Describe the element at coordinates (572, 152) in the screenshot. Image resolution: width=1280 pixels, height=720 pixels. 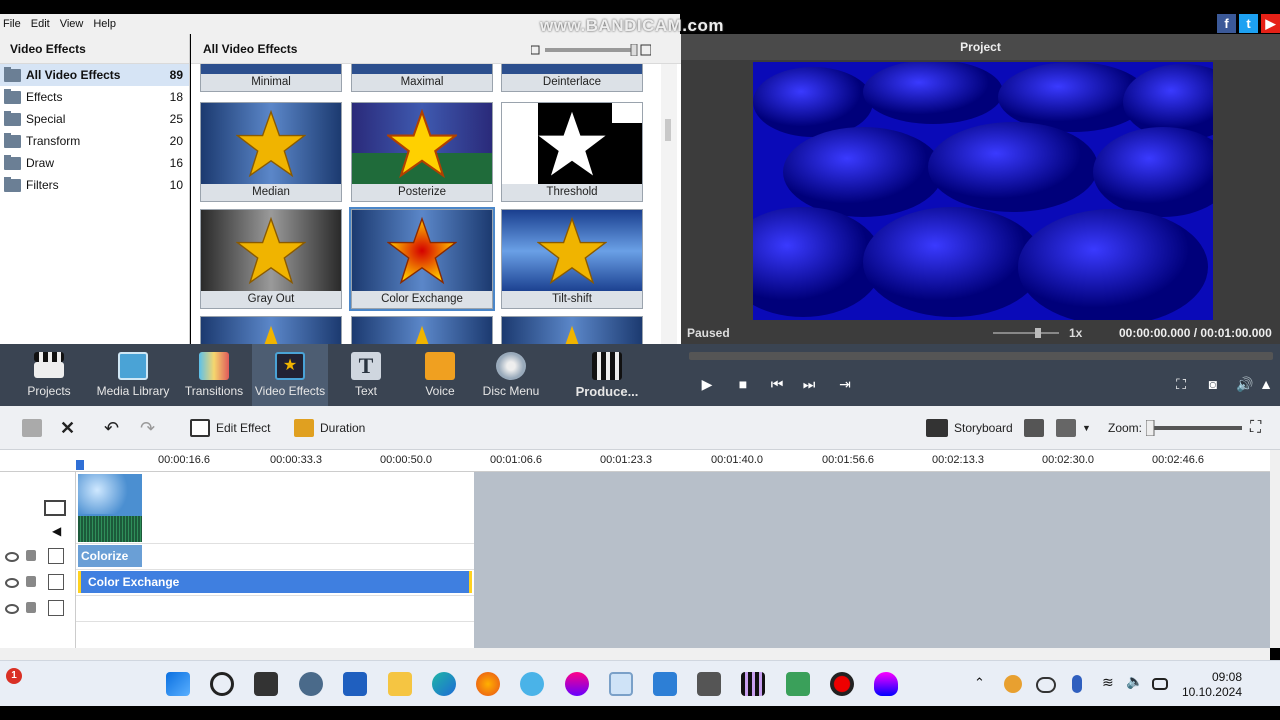
I see `effect-tile-threshold: Threshold` at that location.